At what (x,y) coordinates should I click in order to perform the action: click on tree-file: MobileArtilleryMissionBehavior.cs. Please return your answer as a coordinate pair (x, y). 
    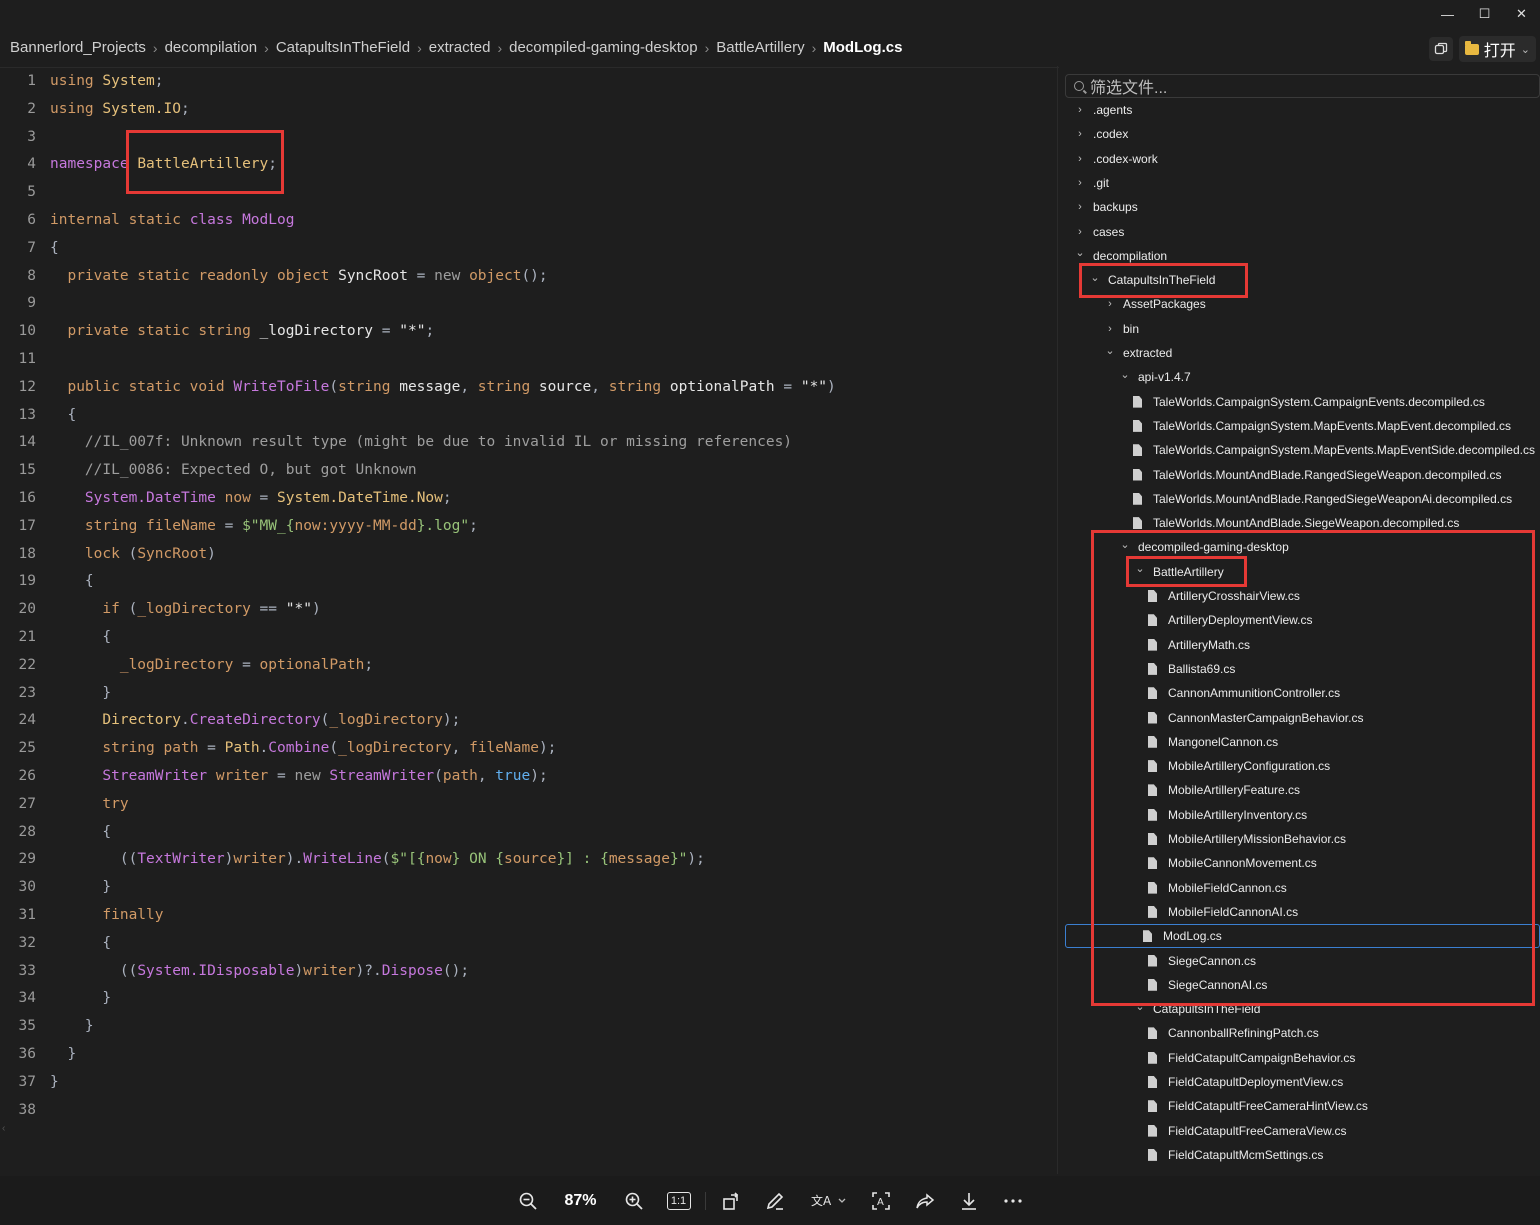
    Looking at the image, I should click on (1247, 839).